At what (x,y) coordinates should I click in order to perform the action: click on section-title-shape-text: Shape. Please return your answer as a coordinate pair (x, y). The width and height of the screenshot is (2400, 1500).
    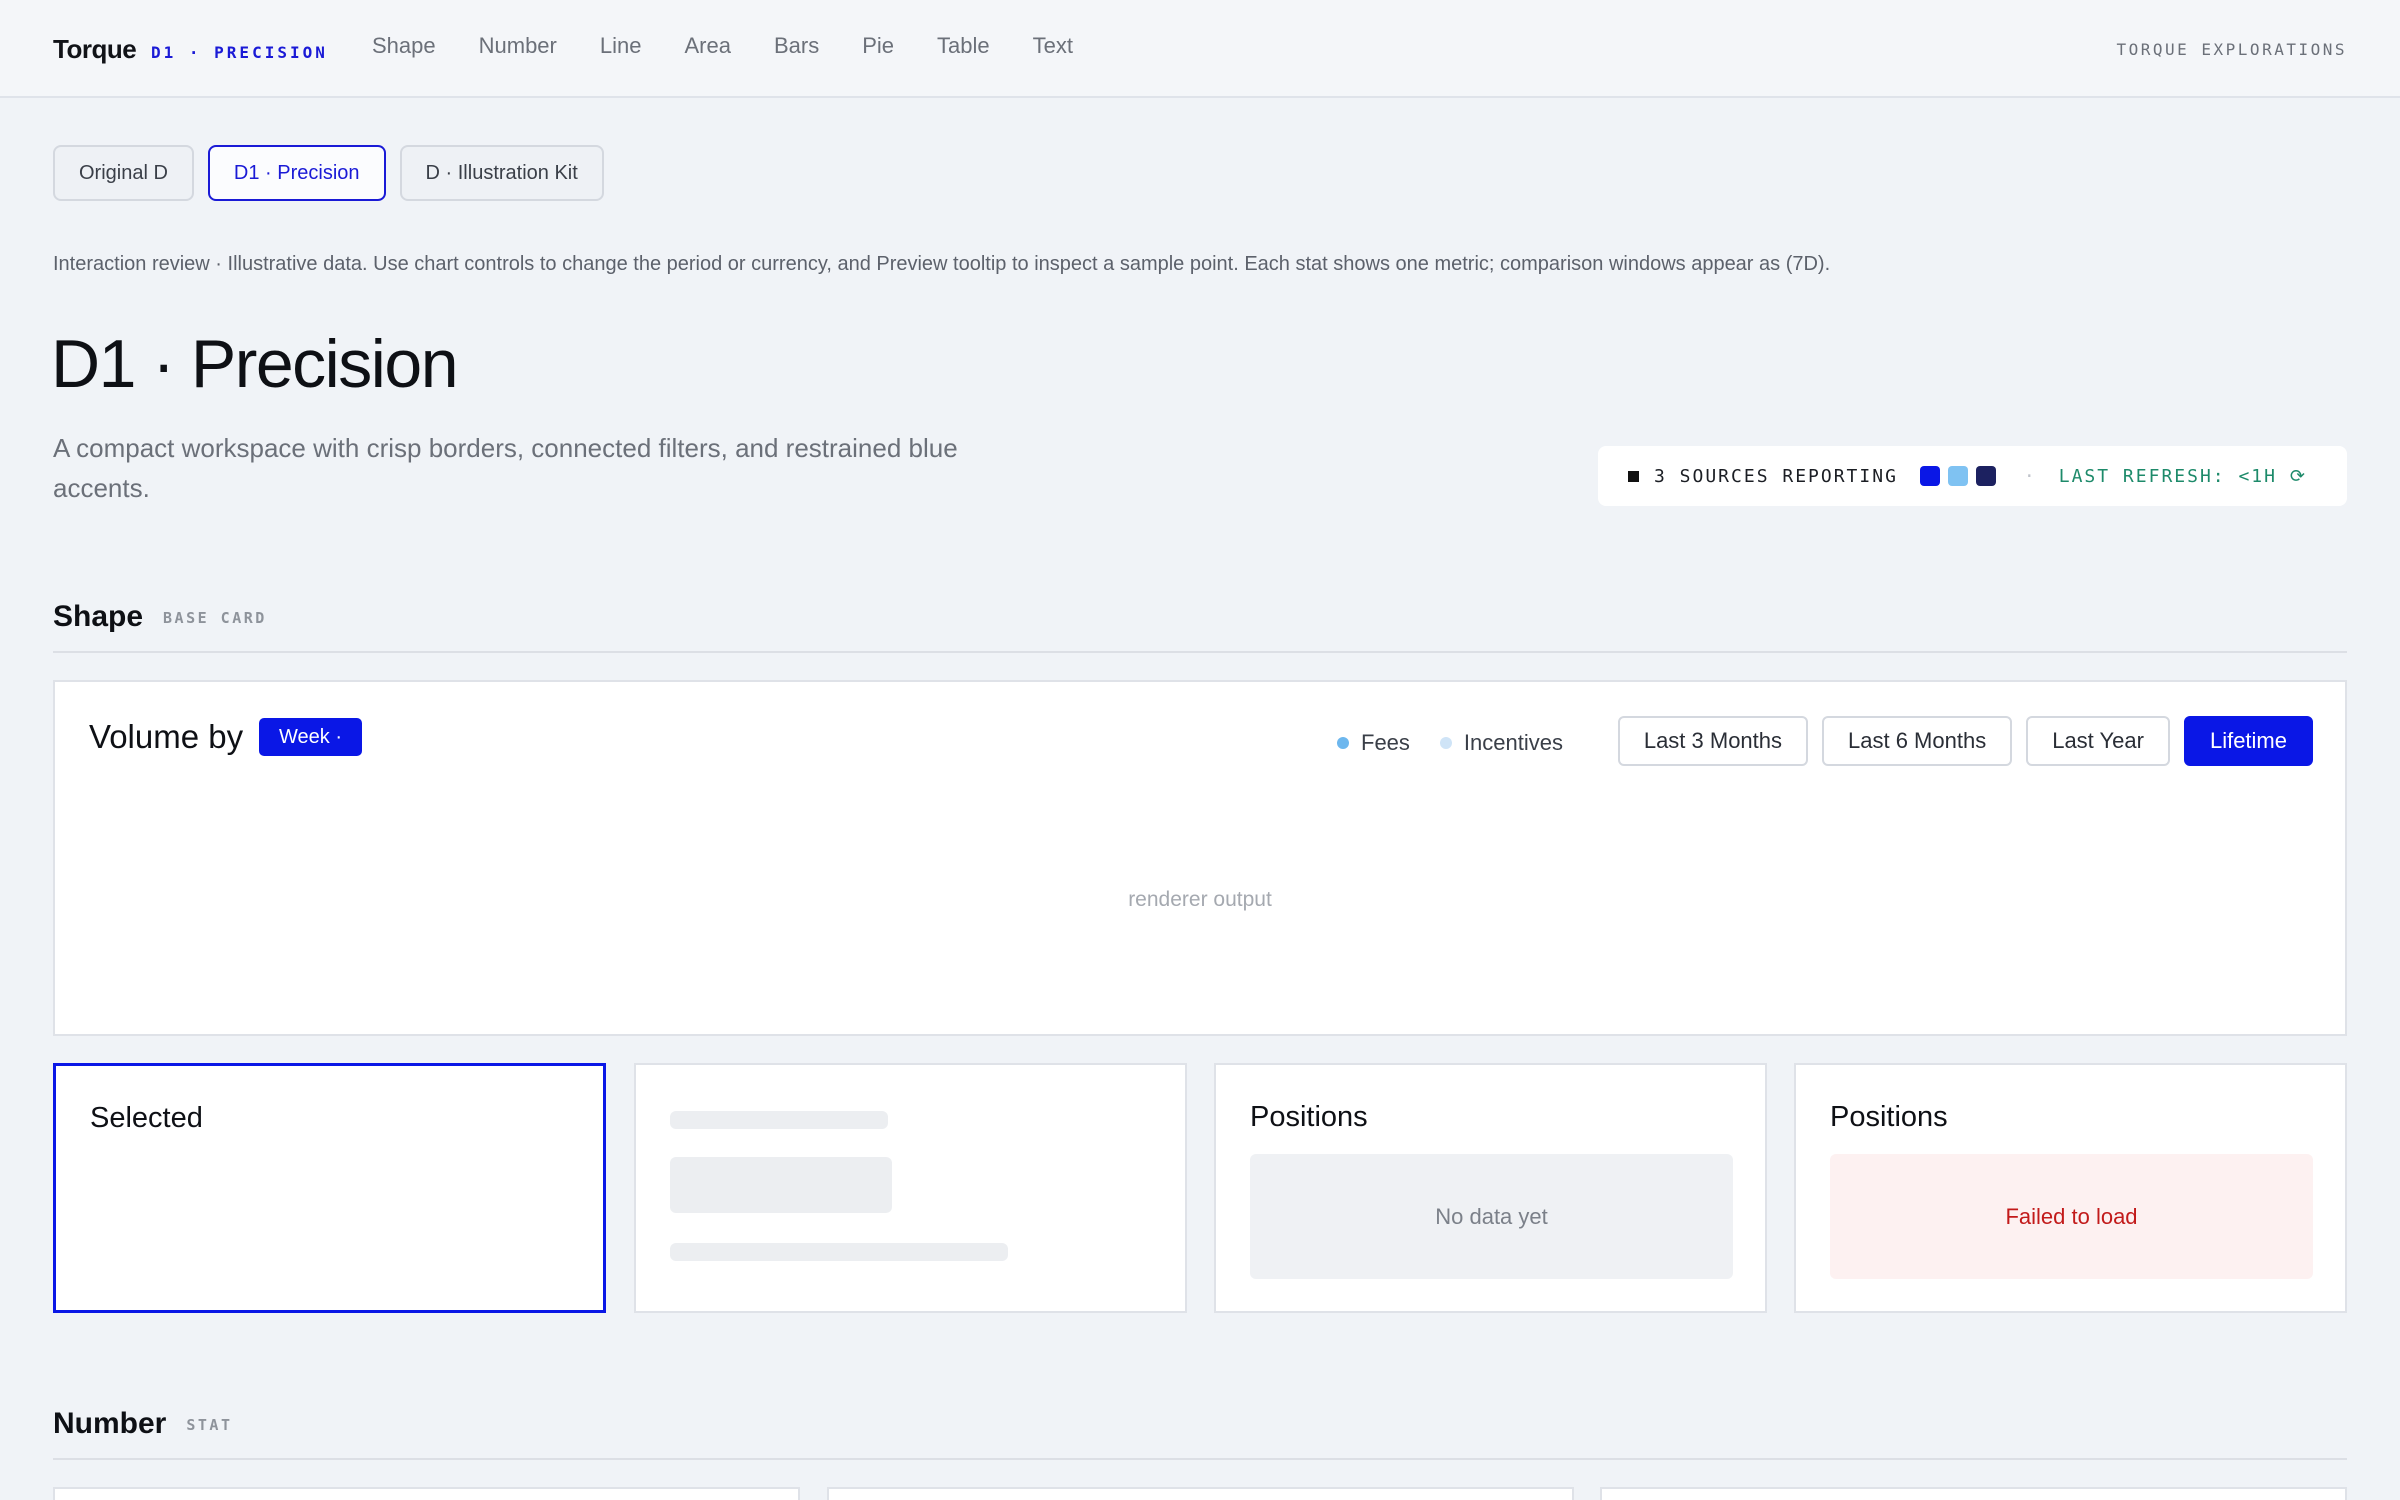
    Looking at the image, I should click on (98, 616).